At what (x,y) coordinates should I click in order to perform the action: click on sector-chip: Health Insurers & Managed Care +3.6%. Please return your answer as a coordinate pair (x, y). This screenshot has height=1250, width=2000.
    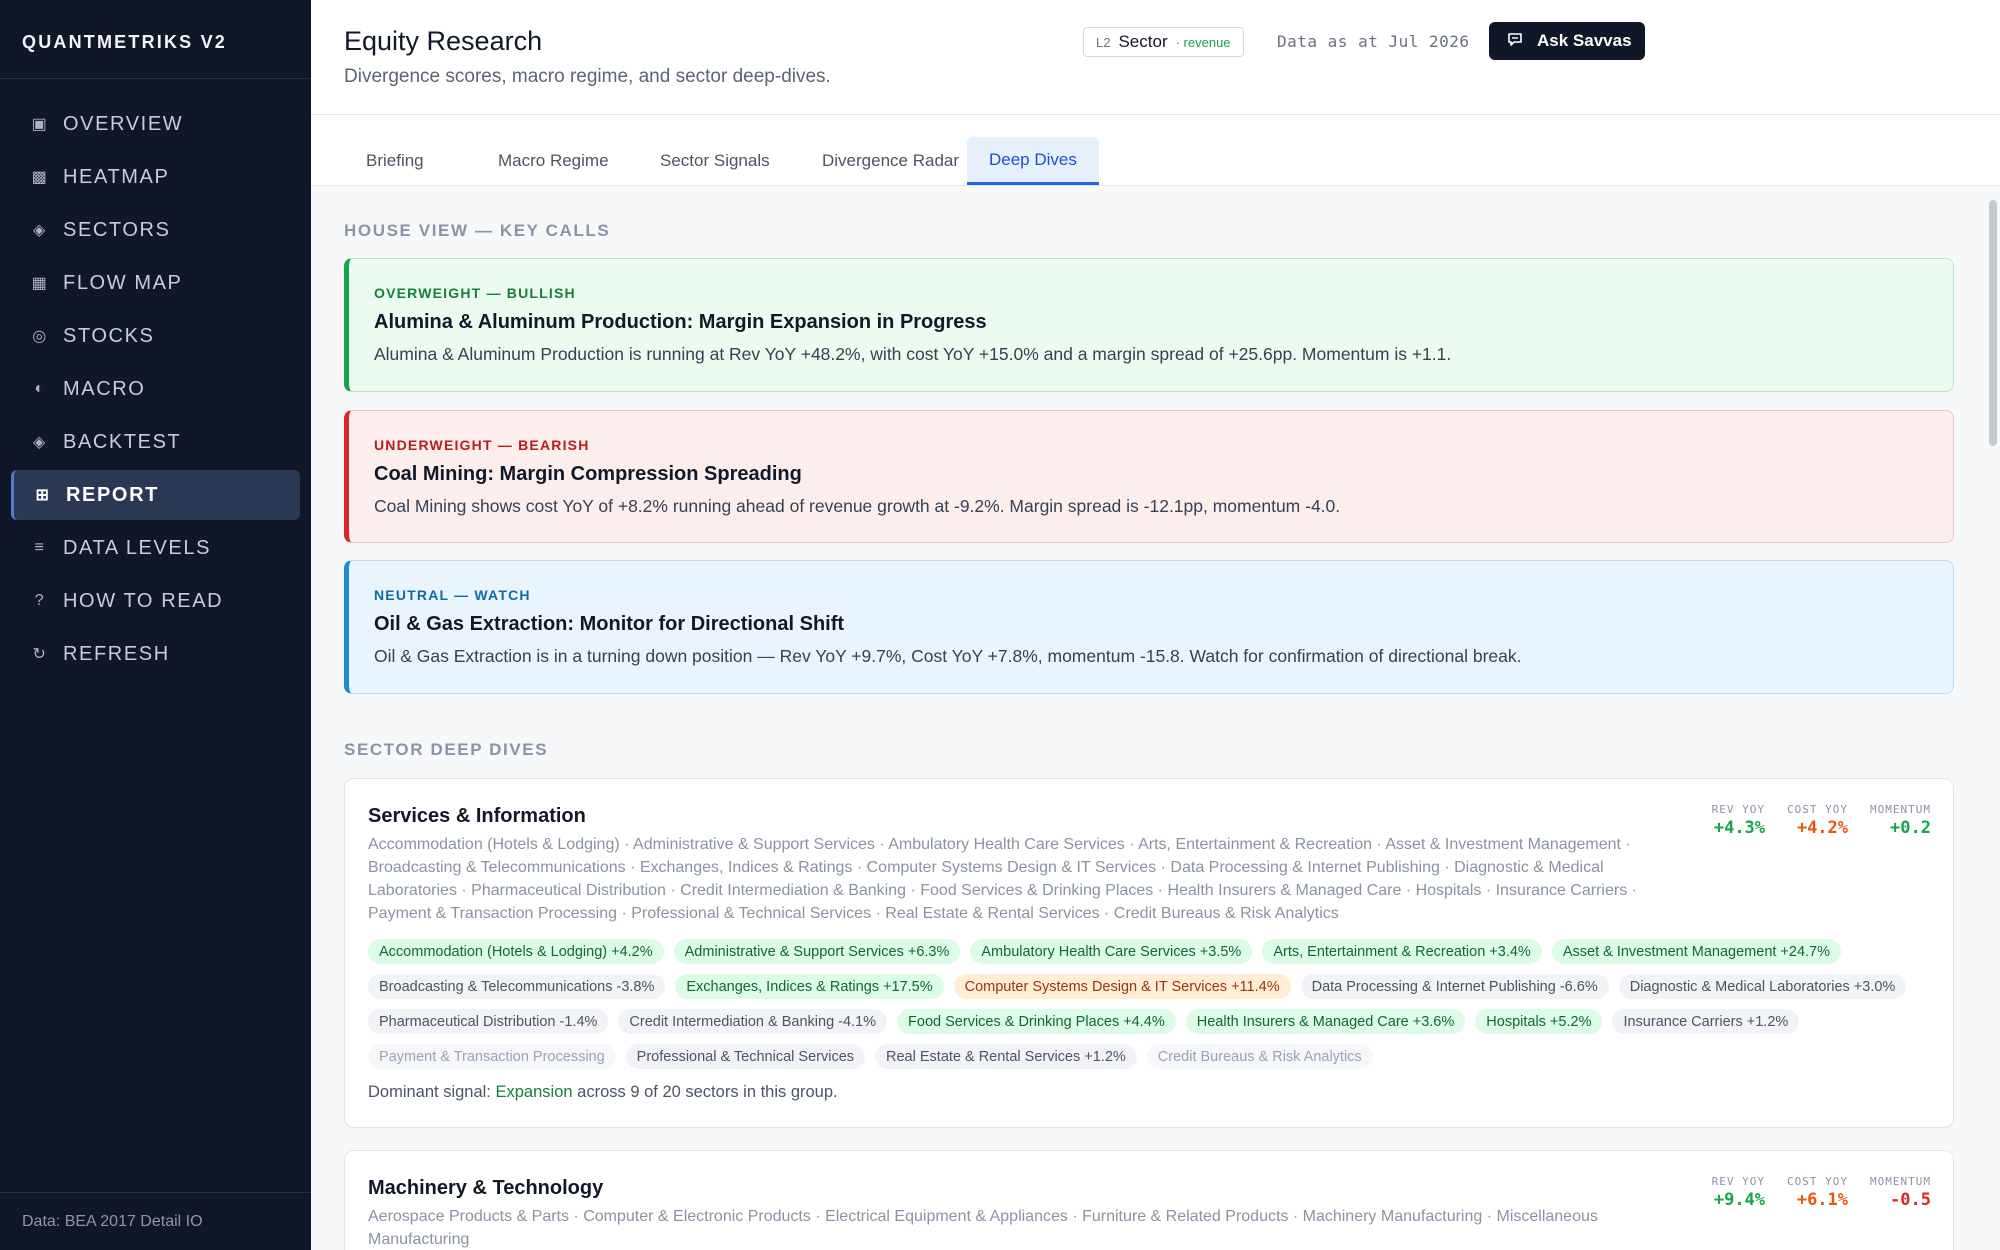
    Looking at the image, I should click on (1325, 1021).